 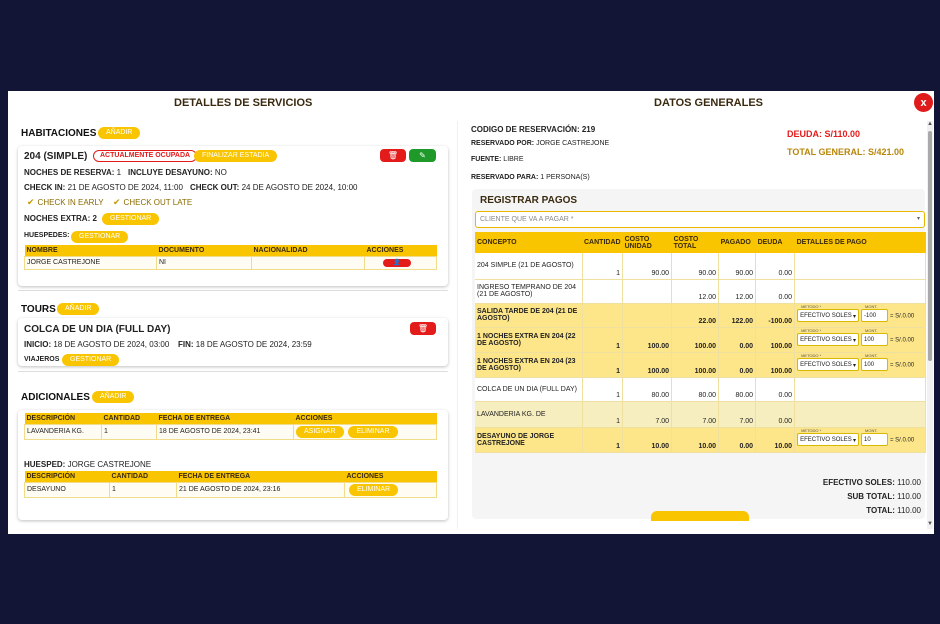 I want to click on checkin-row: CHECK IN: 21 DE AGOSTO DE 2024, 11:00, so click(x=103, y=187).